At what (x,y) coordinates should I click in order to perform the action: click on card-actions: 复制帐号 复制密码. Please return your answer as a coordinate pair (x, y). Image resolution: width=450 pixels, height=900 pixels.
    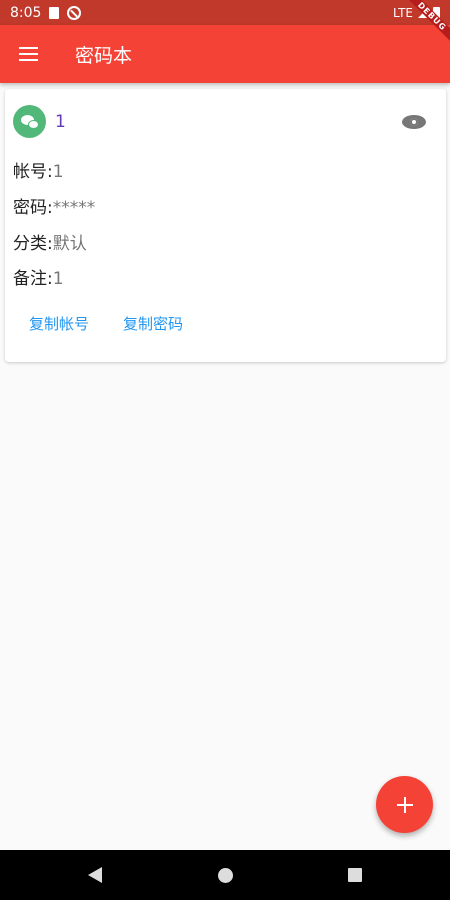
    Looking at the image, I should click on (106, 323).